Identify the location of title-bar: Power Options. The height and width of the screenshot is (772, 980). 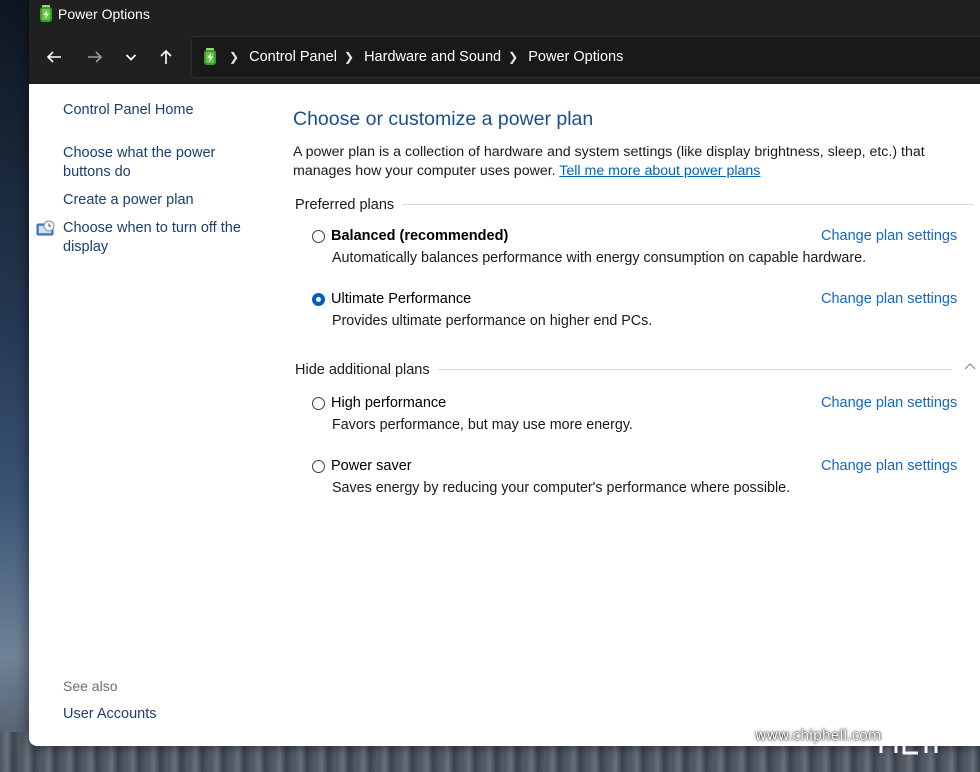
(504, 14).